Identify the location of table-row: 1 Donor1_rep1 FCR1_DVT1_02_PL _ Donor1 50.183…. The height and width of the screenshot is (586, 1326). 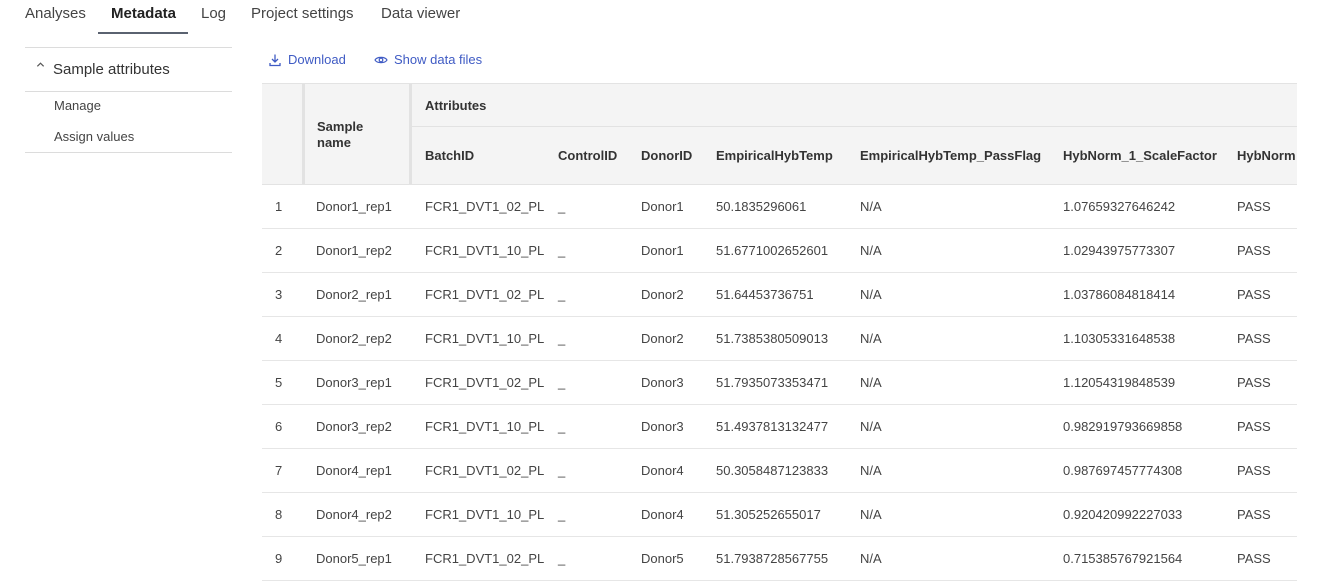
(779, 207).